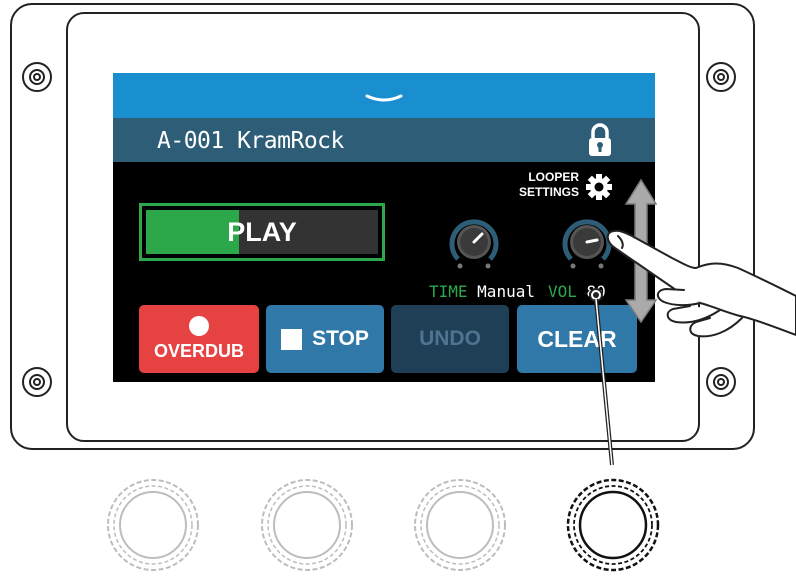 The width and height of the screenshot is (796, 580). Describe the element at coordinates (587, 241) in the screenshot. I see `vol-knob` at that location.